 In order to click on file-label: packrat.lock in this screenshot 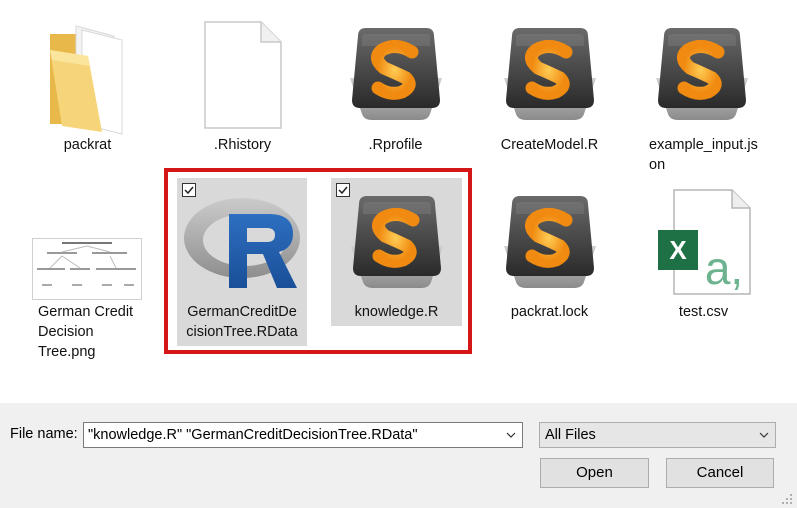, I will do `click(549, 312)`.